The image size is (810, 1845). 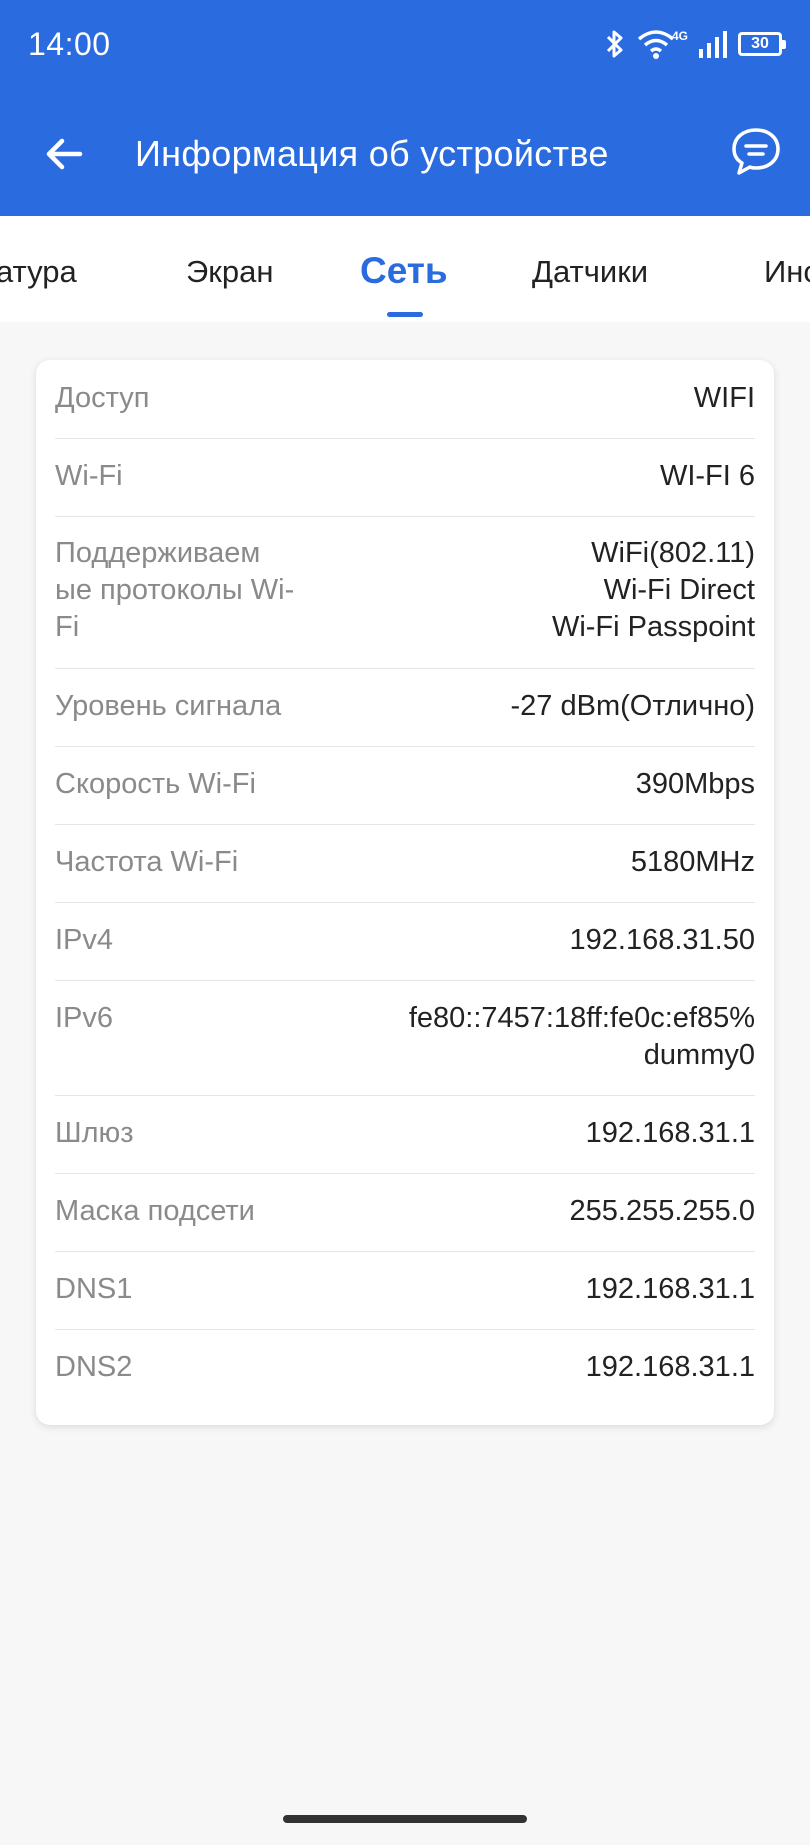 What do you see at coordinates (581, 1018) in the screenshot?
I see `info-value-line: fe80::7457:18ff:fe0c:ef85%` at bounding box center [581, 1018].